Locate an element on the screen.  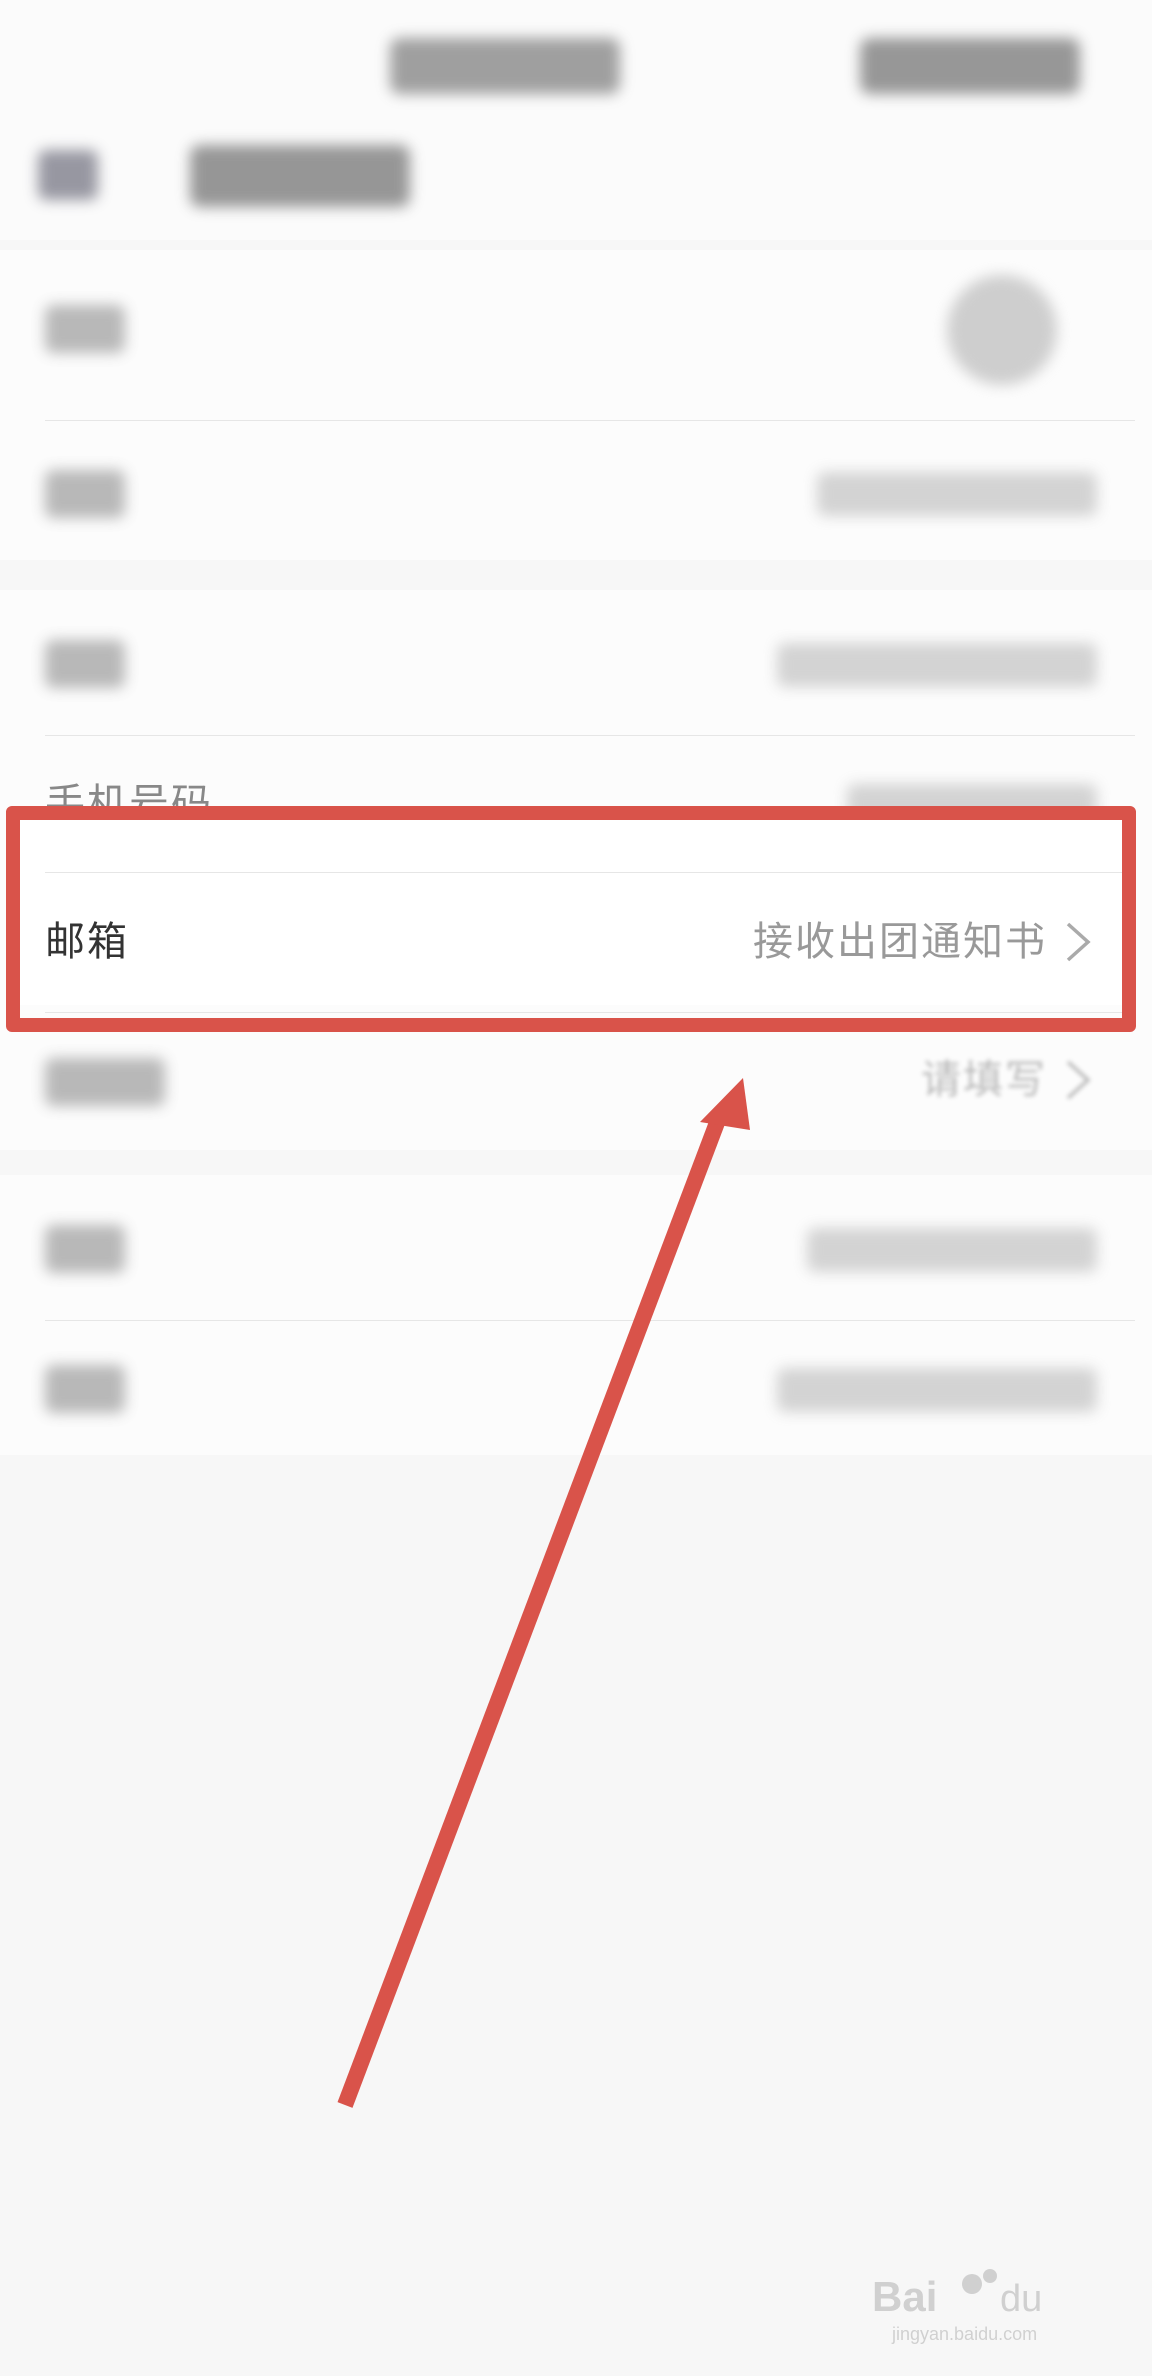
svg-text: Bai is located at coordinates (904, 2296).